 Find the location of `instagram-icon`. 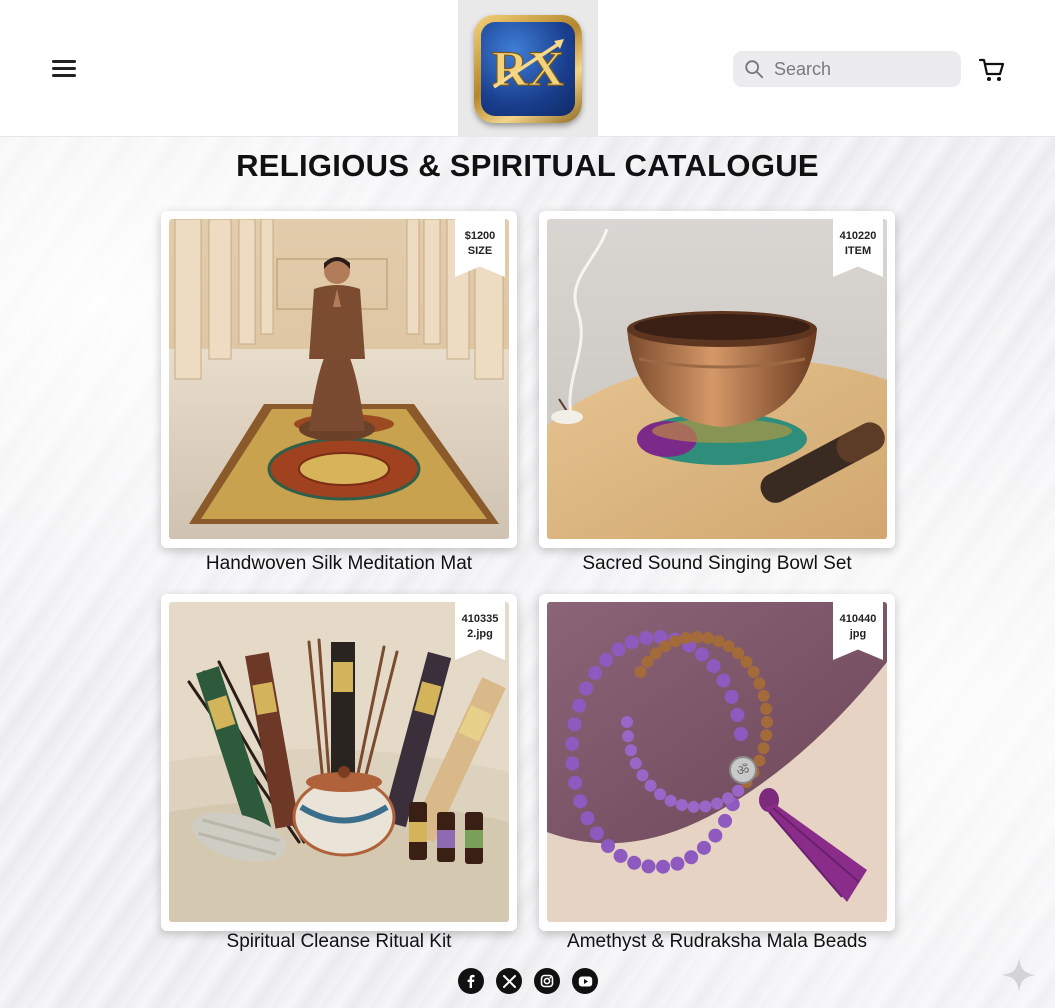

instagram-icon is located at coordinates (547, 981).